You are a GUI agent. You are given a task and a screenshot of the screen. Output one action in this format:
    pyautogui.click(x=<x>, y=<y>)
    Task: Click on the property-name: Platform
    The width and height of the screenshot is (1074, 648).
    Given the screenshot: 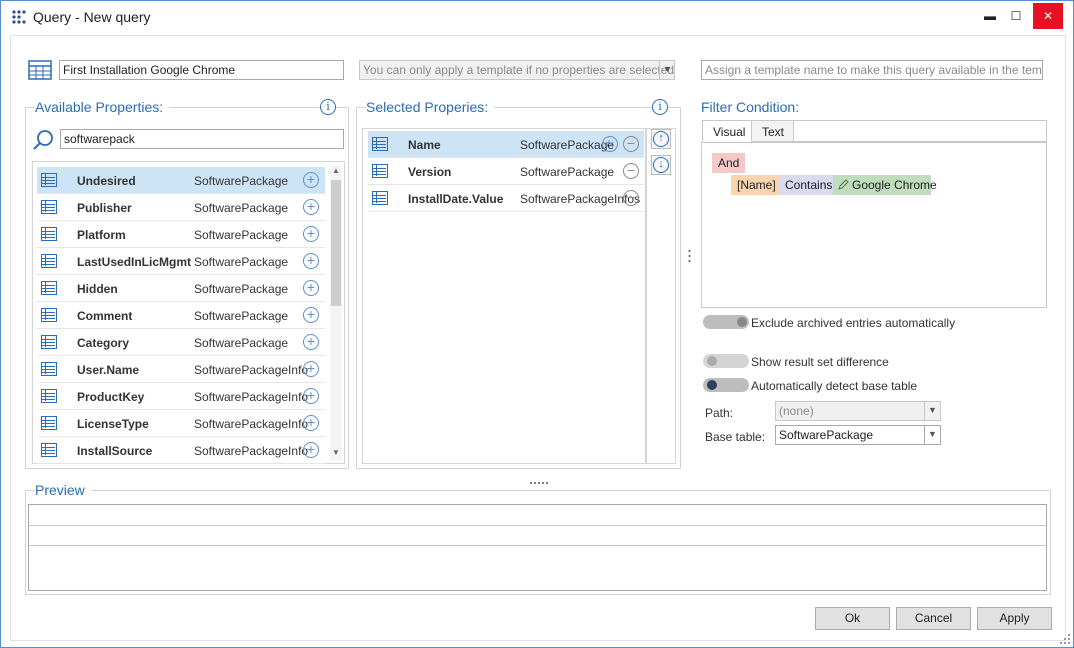 What is the action you would take?
    pyautogui.click(x=101, y=235)
    